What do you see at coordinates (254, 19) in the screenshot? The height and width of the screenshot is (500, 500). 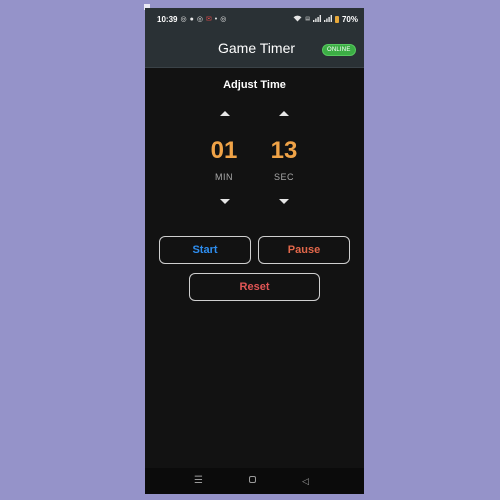 I see `status-bar: 10:39 ◎ ● ◎ ✉ • ◎ ▤ 70%` at bounding box center [254, 19].